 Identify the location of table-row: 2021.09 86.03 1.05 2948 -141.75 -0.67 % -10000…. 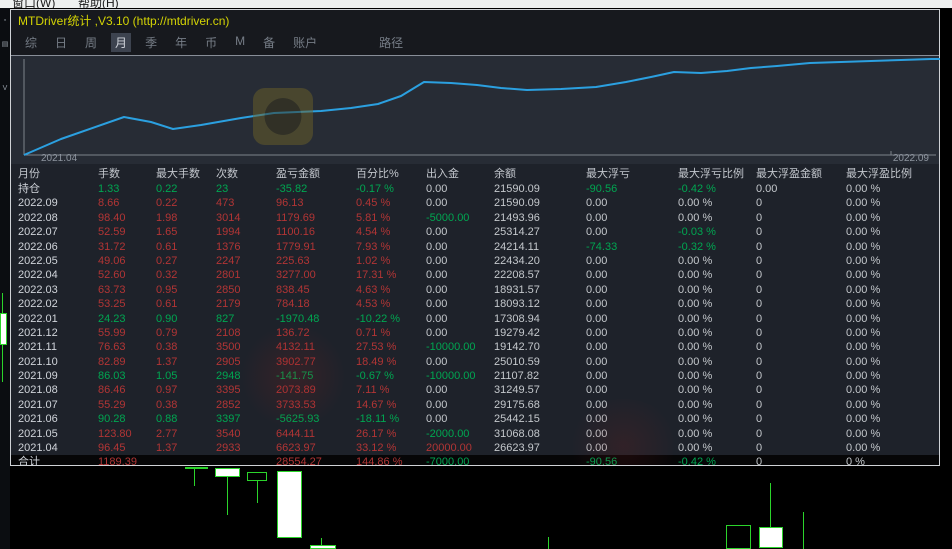
(475, 376).